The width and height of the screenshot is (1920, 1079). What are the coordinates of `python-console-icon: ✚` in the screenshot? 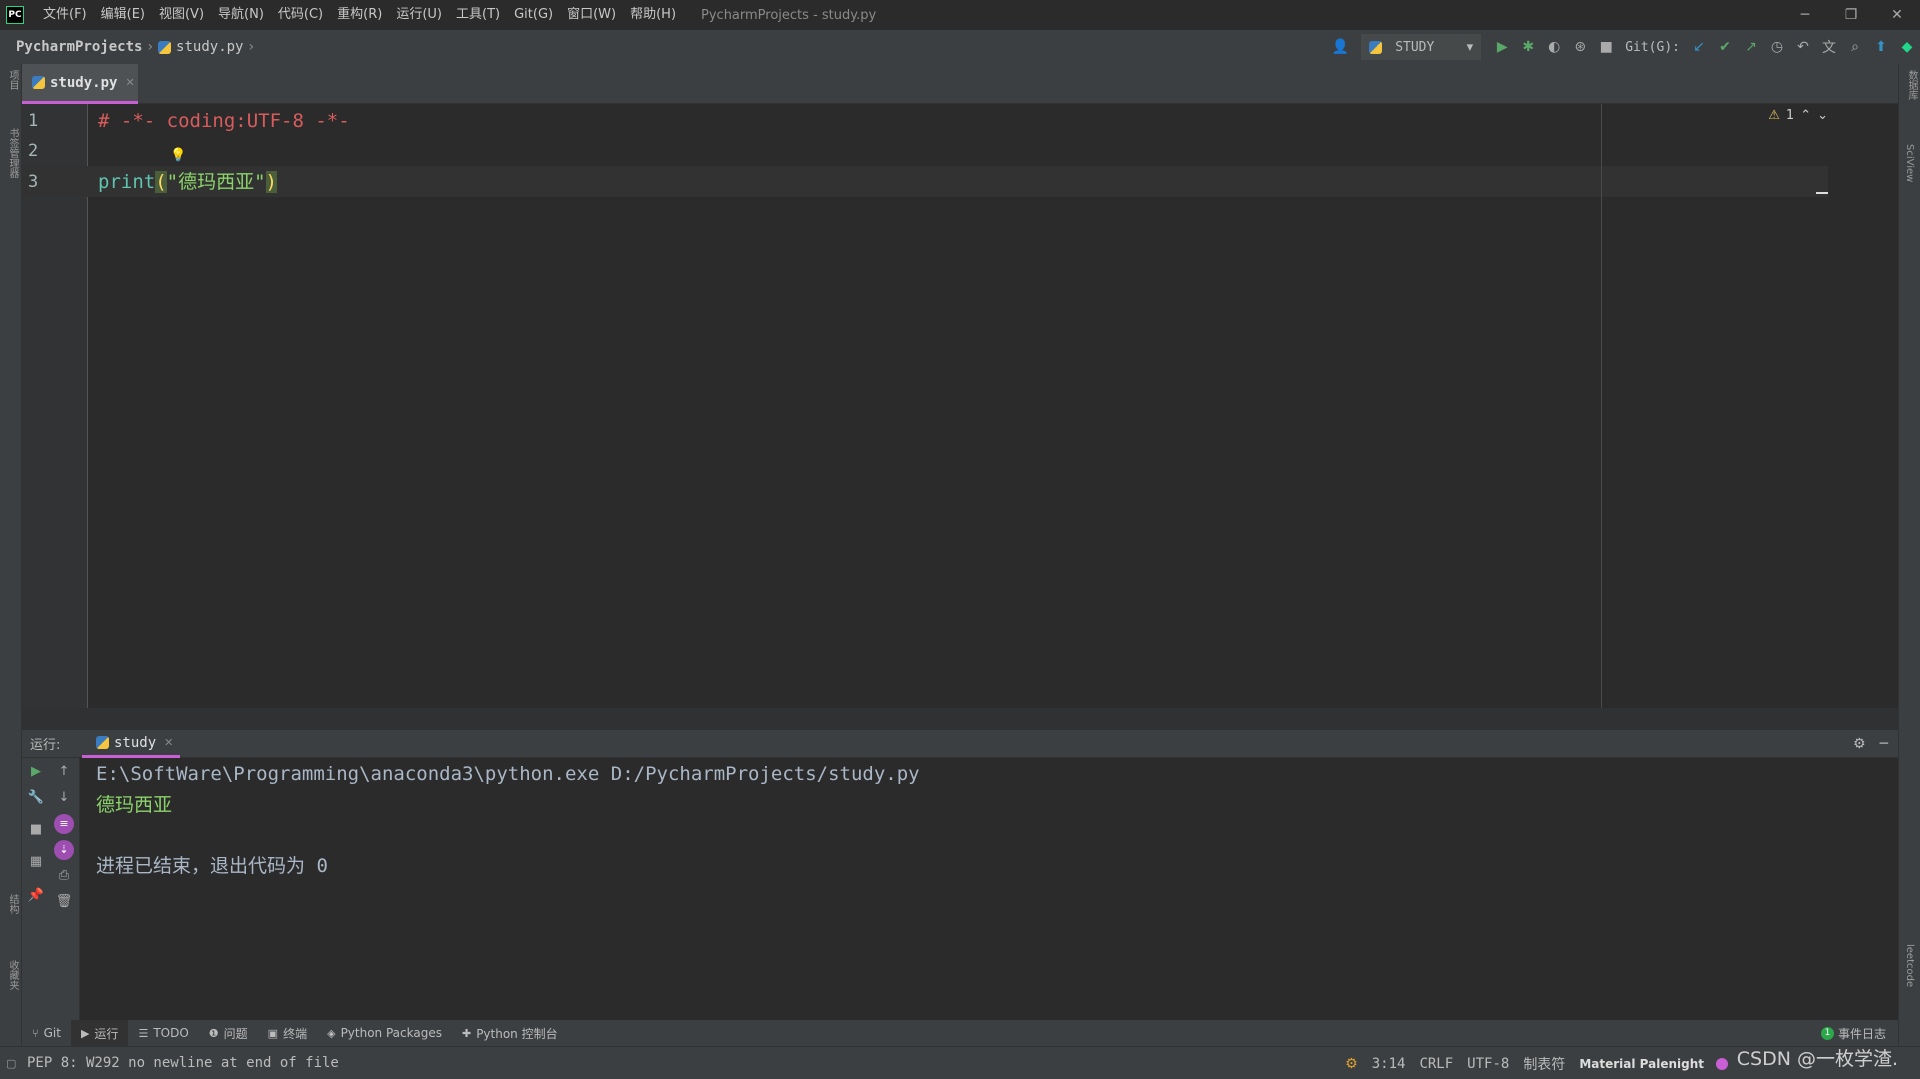 It's located at (466, 1033).